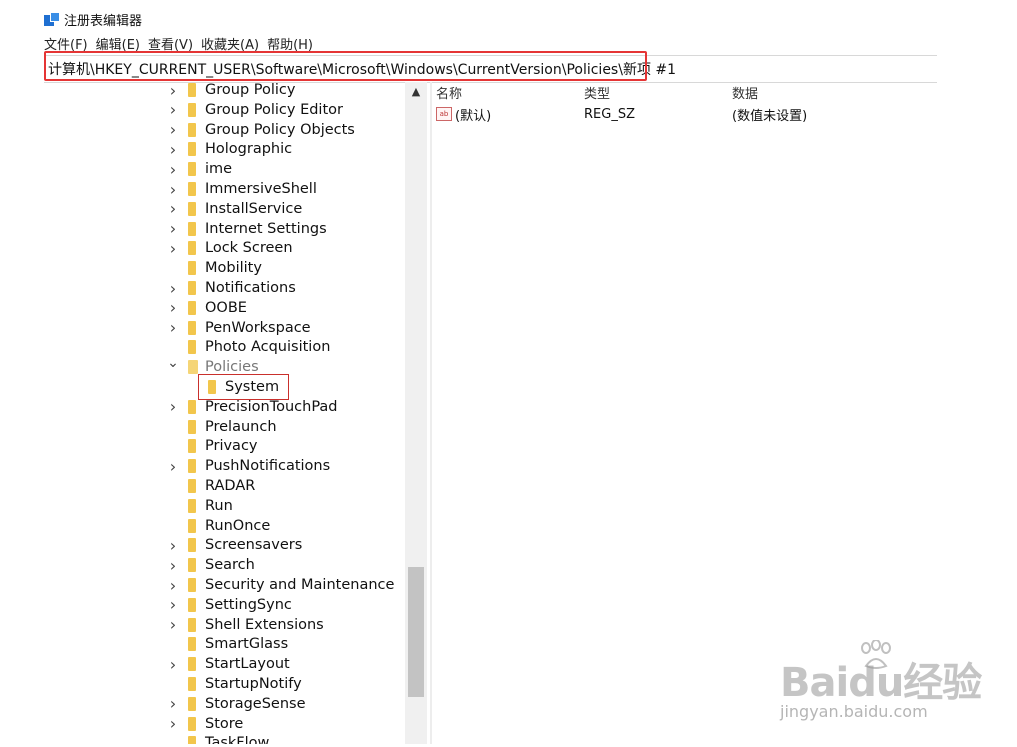  I want to click on tree-item-label: SettingSync, so click(248, 604).